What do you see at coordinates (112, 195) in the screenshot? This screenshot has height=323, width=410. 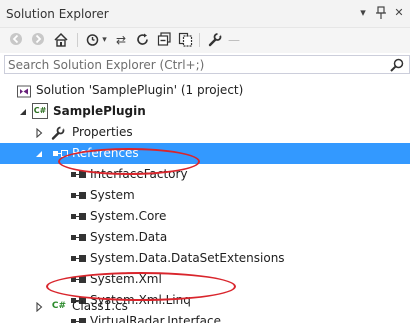 I see `reference-label: System` at bounding box center [112, 195].